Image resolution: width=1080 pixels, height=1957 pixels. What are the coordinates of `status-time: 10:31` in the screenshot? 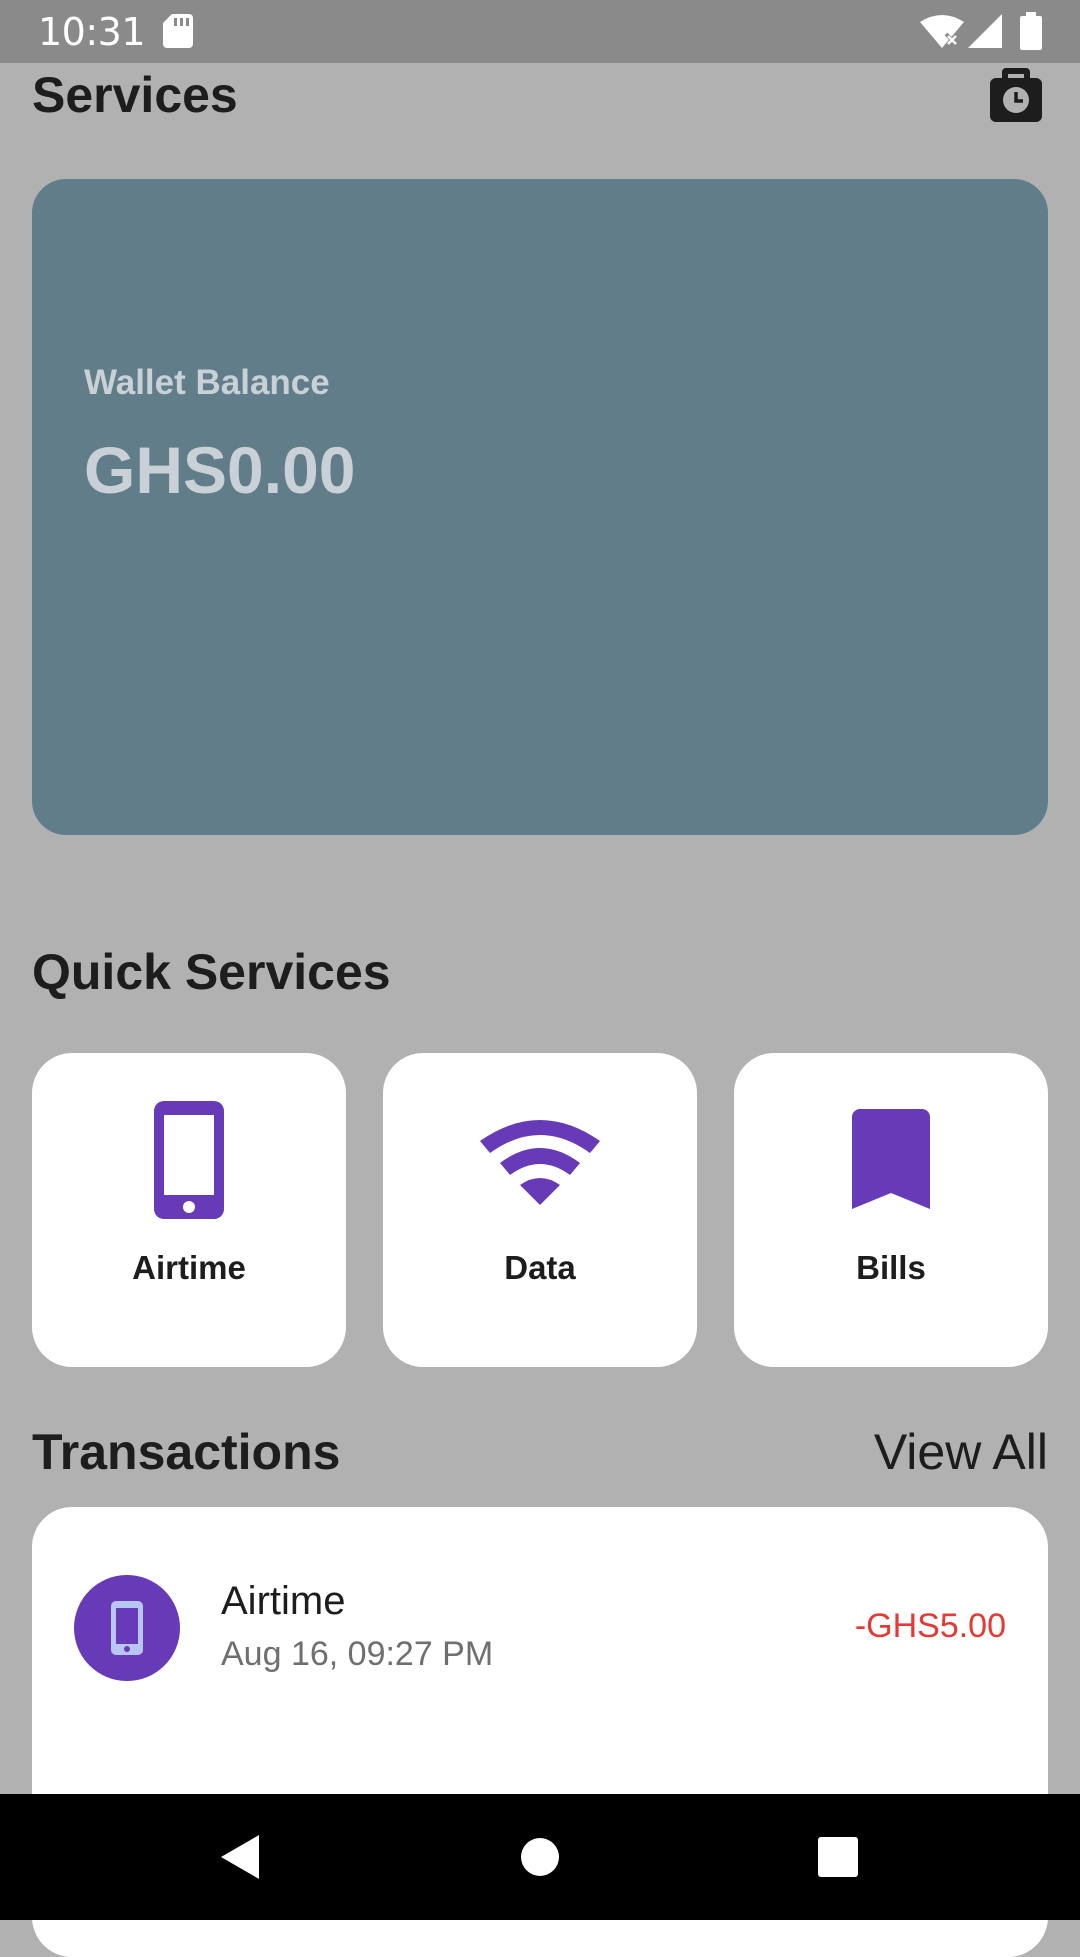 It's located at (92, 32).